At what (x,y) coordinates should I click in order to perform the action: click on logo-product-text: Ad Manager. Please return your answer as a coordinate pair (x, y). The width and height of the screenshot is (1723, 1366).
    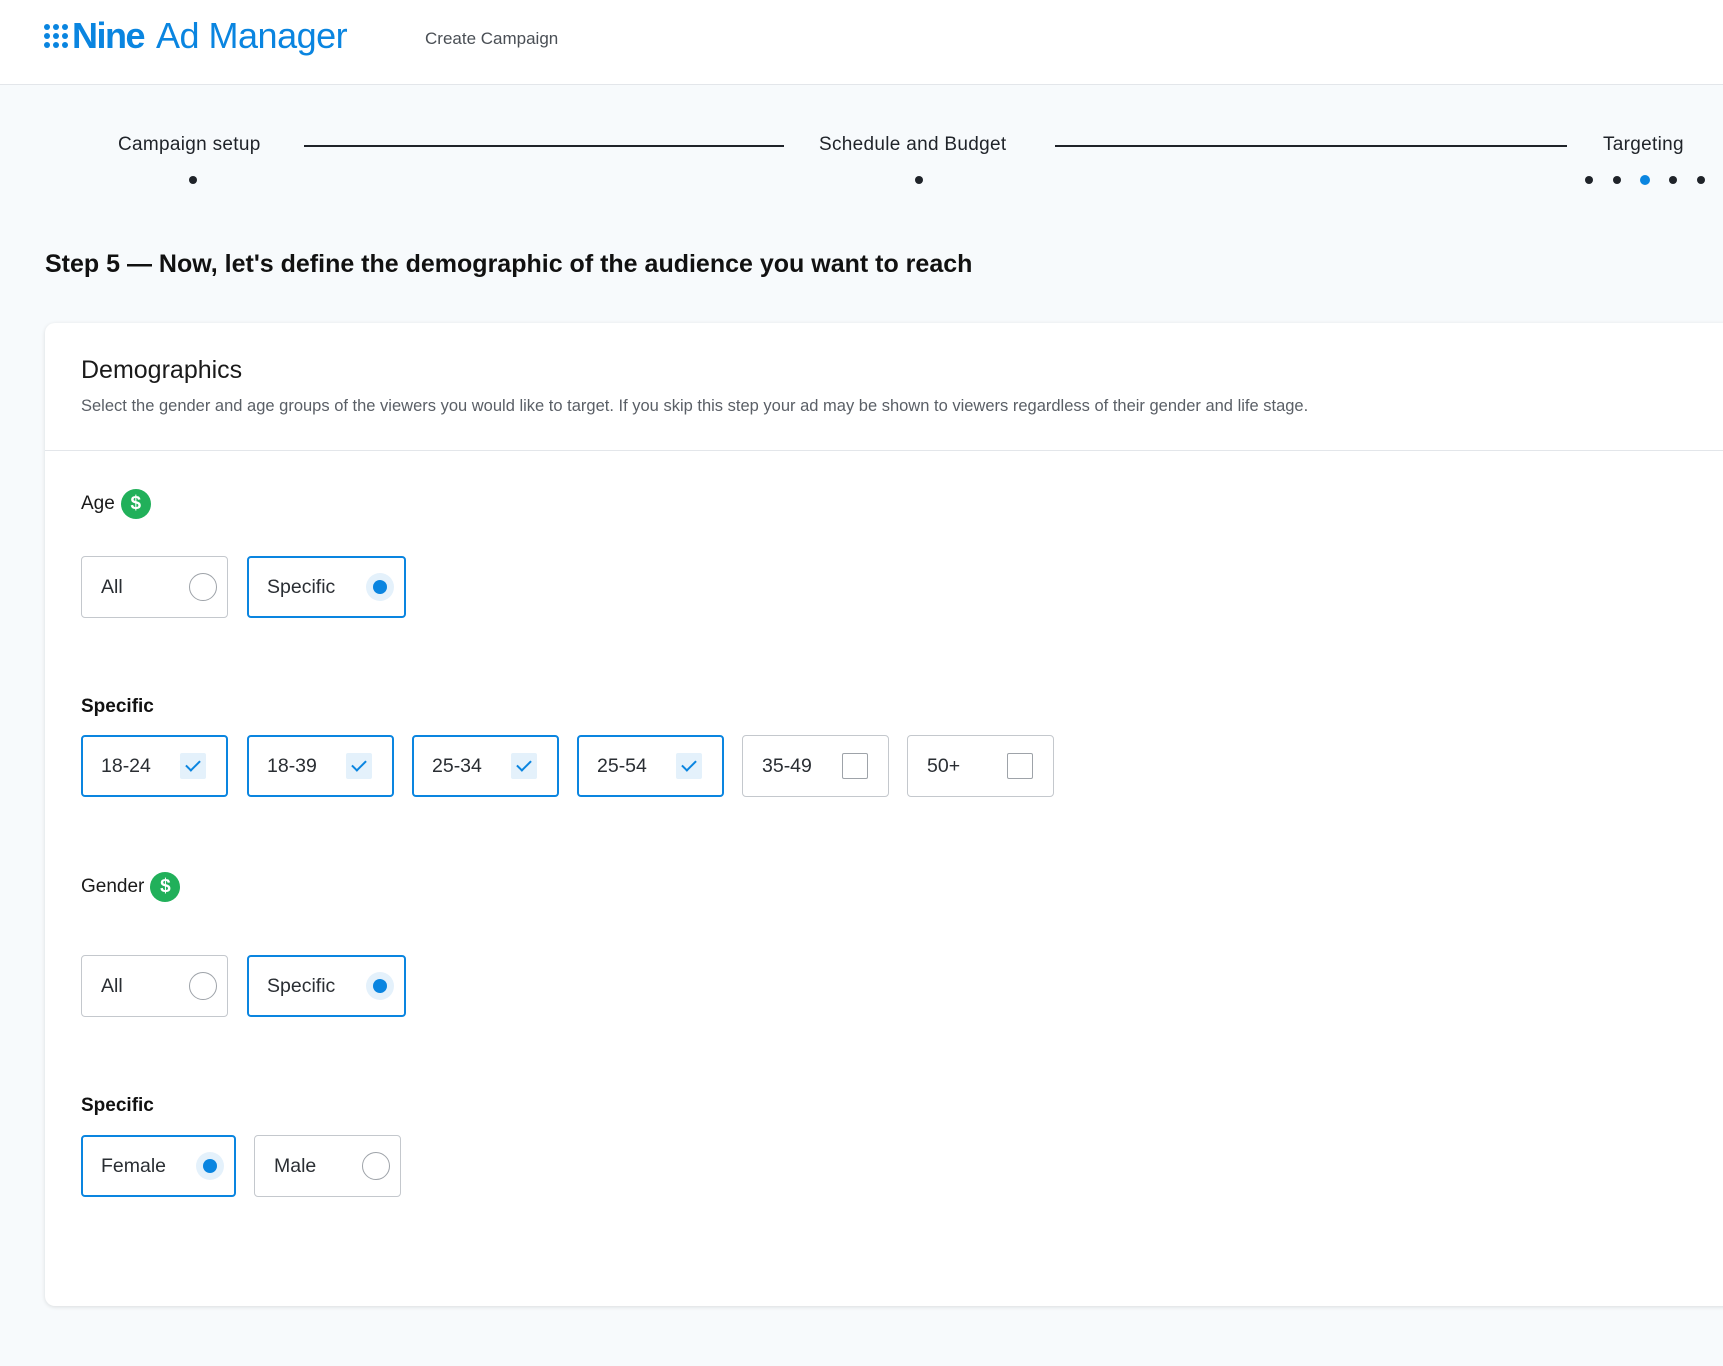
    Looking at the image, I should click on (252, 35).